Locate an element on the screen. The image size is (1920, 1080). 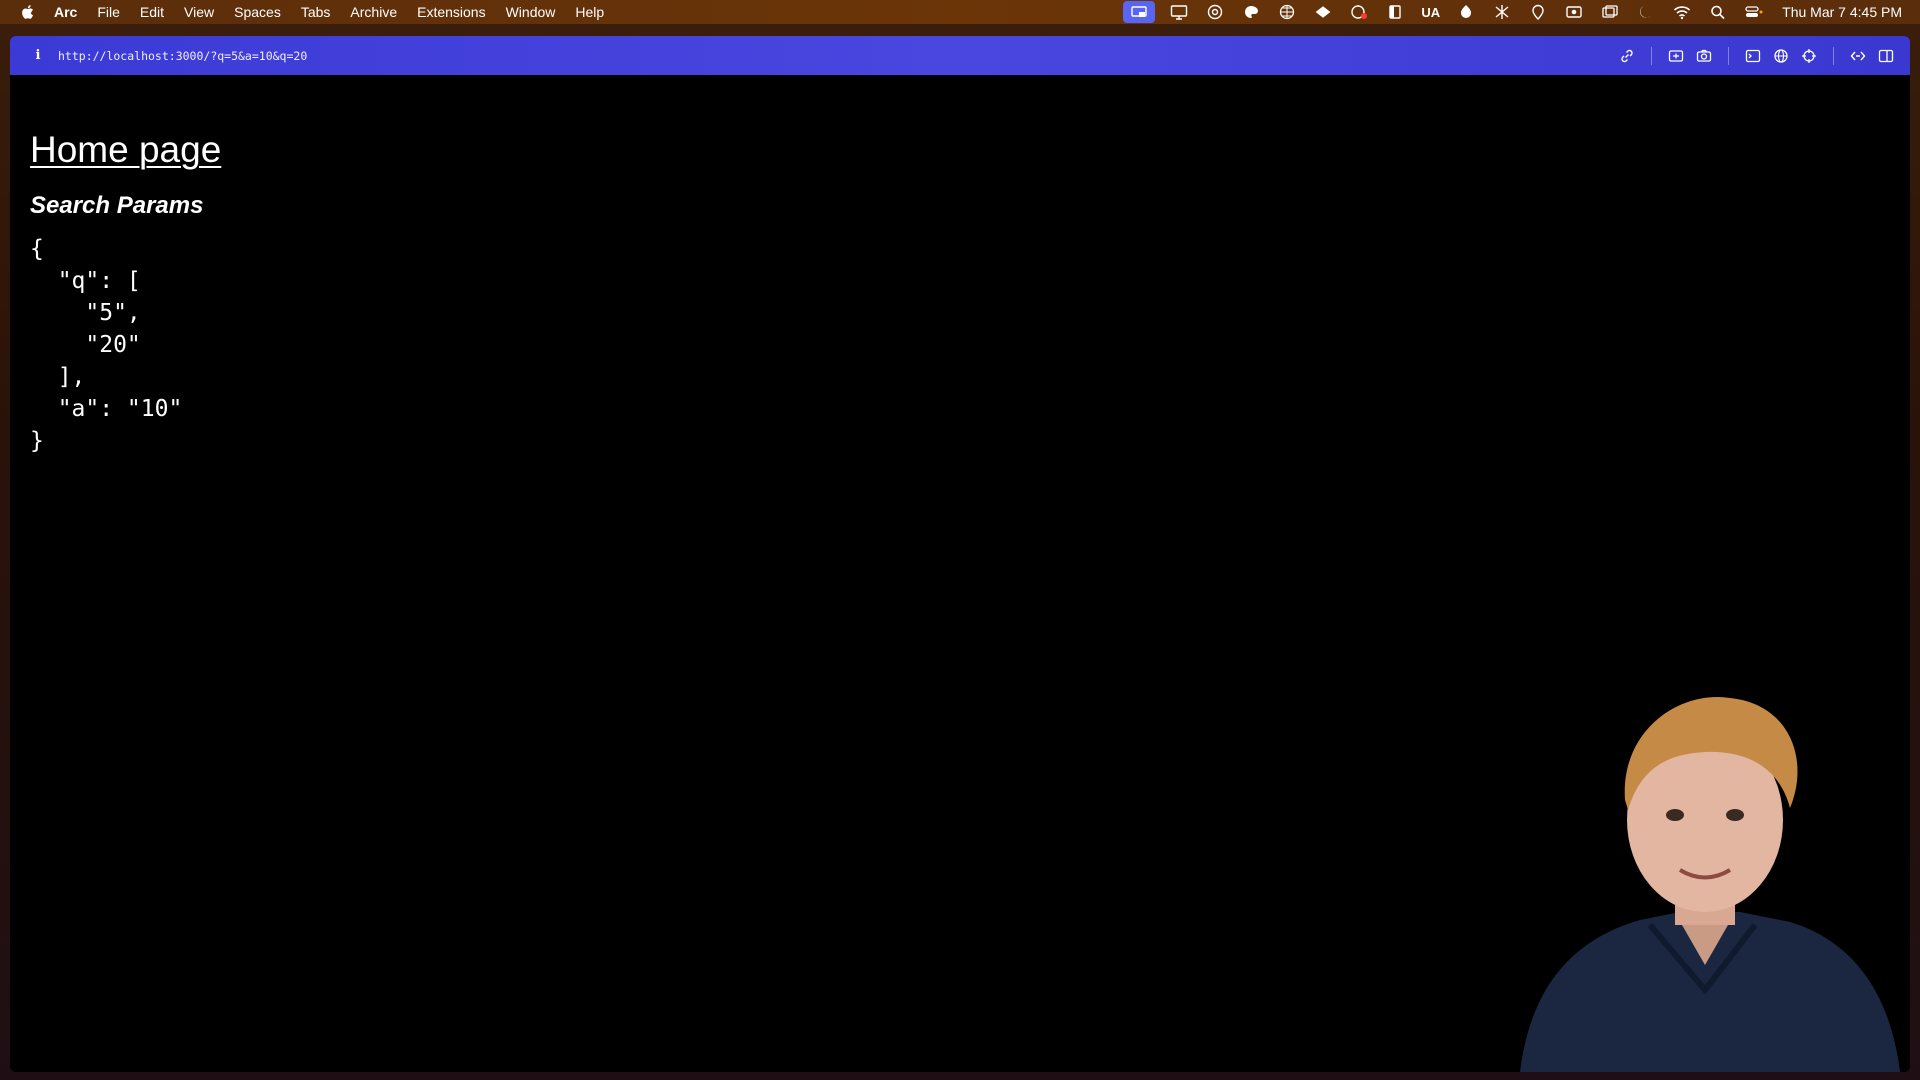
split-view-icon is located at coordinates (1886, 56).